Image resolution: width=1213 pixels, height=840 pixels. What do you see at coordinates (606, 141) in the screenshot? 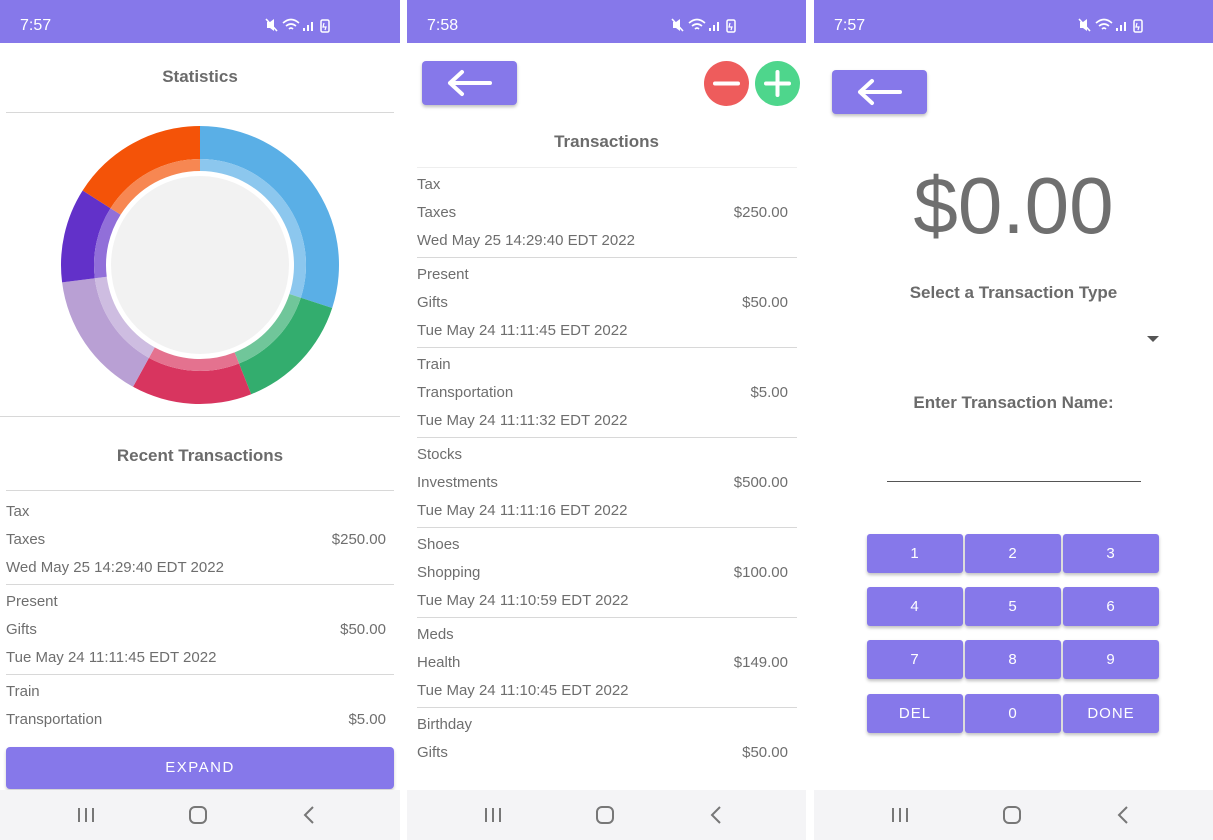
I see `page-title: Transactions` at bounding box center [606, 141].